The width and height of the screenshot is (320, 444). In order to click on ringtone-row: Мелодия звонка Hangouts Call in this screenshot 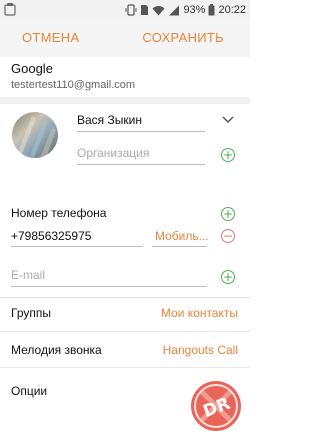, I will do `click(125, 347)`.